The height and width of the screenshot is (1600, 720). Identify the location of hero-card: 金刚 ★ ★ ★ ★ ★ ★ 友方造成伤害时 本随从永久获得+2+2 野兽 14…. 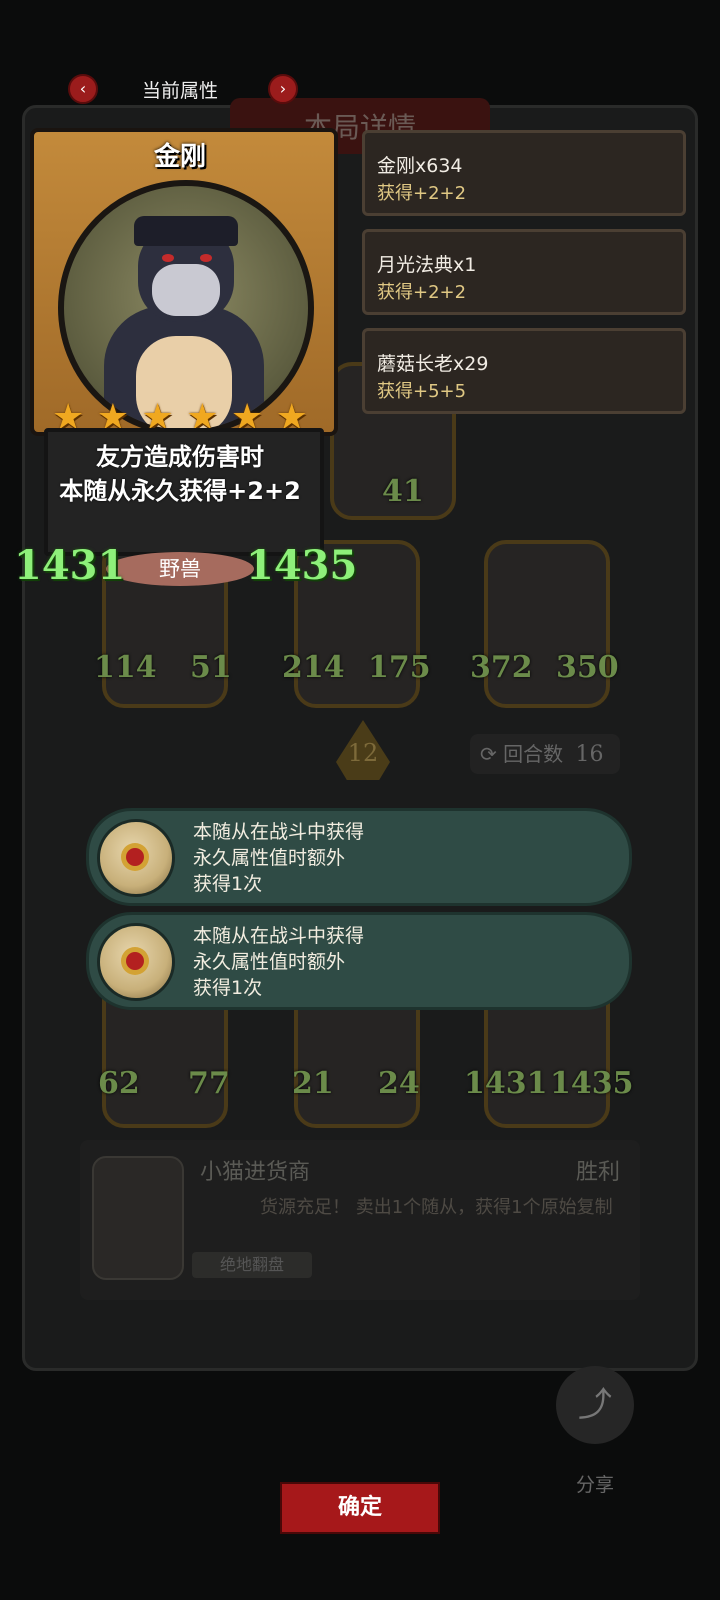
(185, 363).